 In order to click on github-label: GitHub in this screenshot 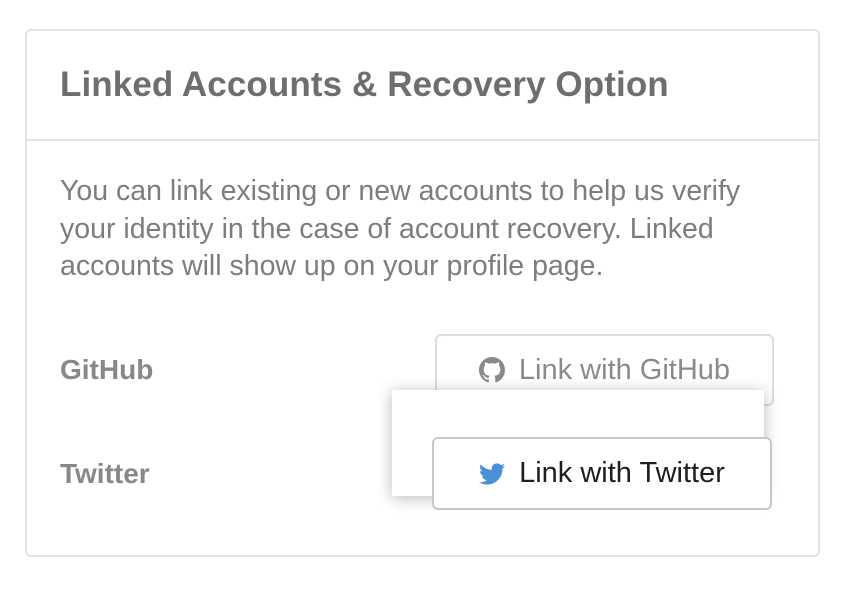, I will do `click(107, 369)`.